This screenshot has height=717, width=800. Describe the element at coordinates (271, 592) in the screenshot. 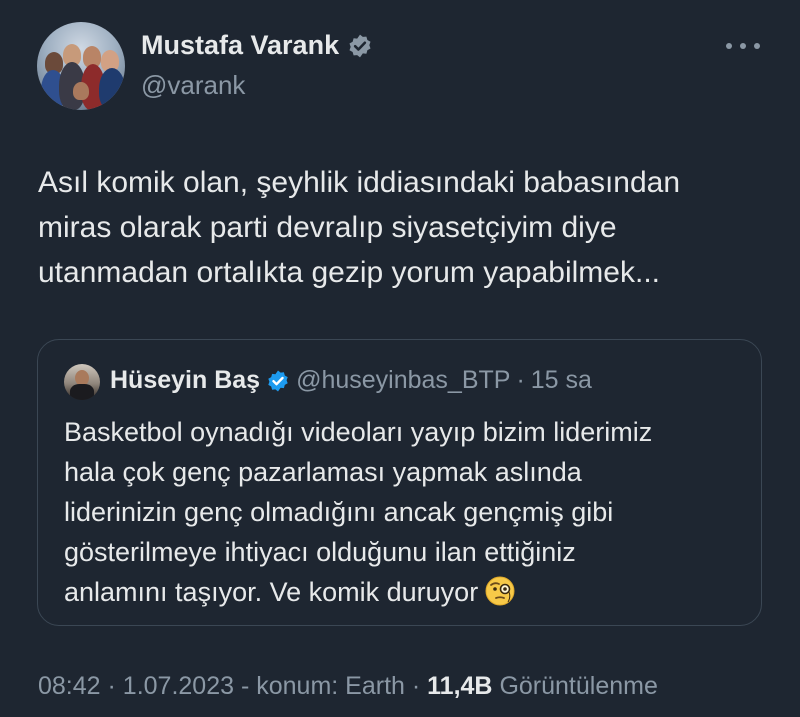

I see `quoted-text-line-end: anlamını taşıyor. Ve komik duruyor` at that location.